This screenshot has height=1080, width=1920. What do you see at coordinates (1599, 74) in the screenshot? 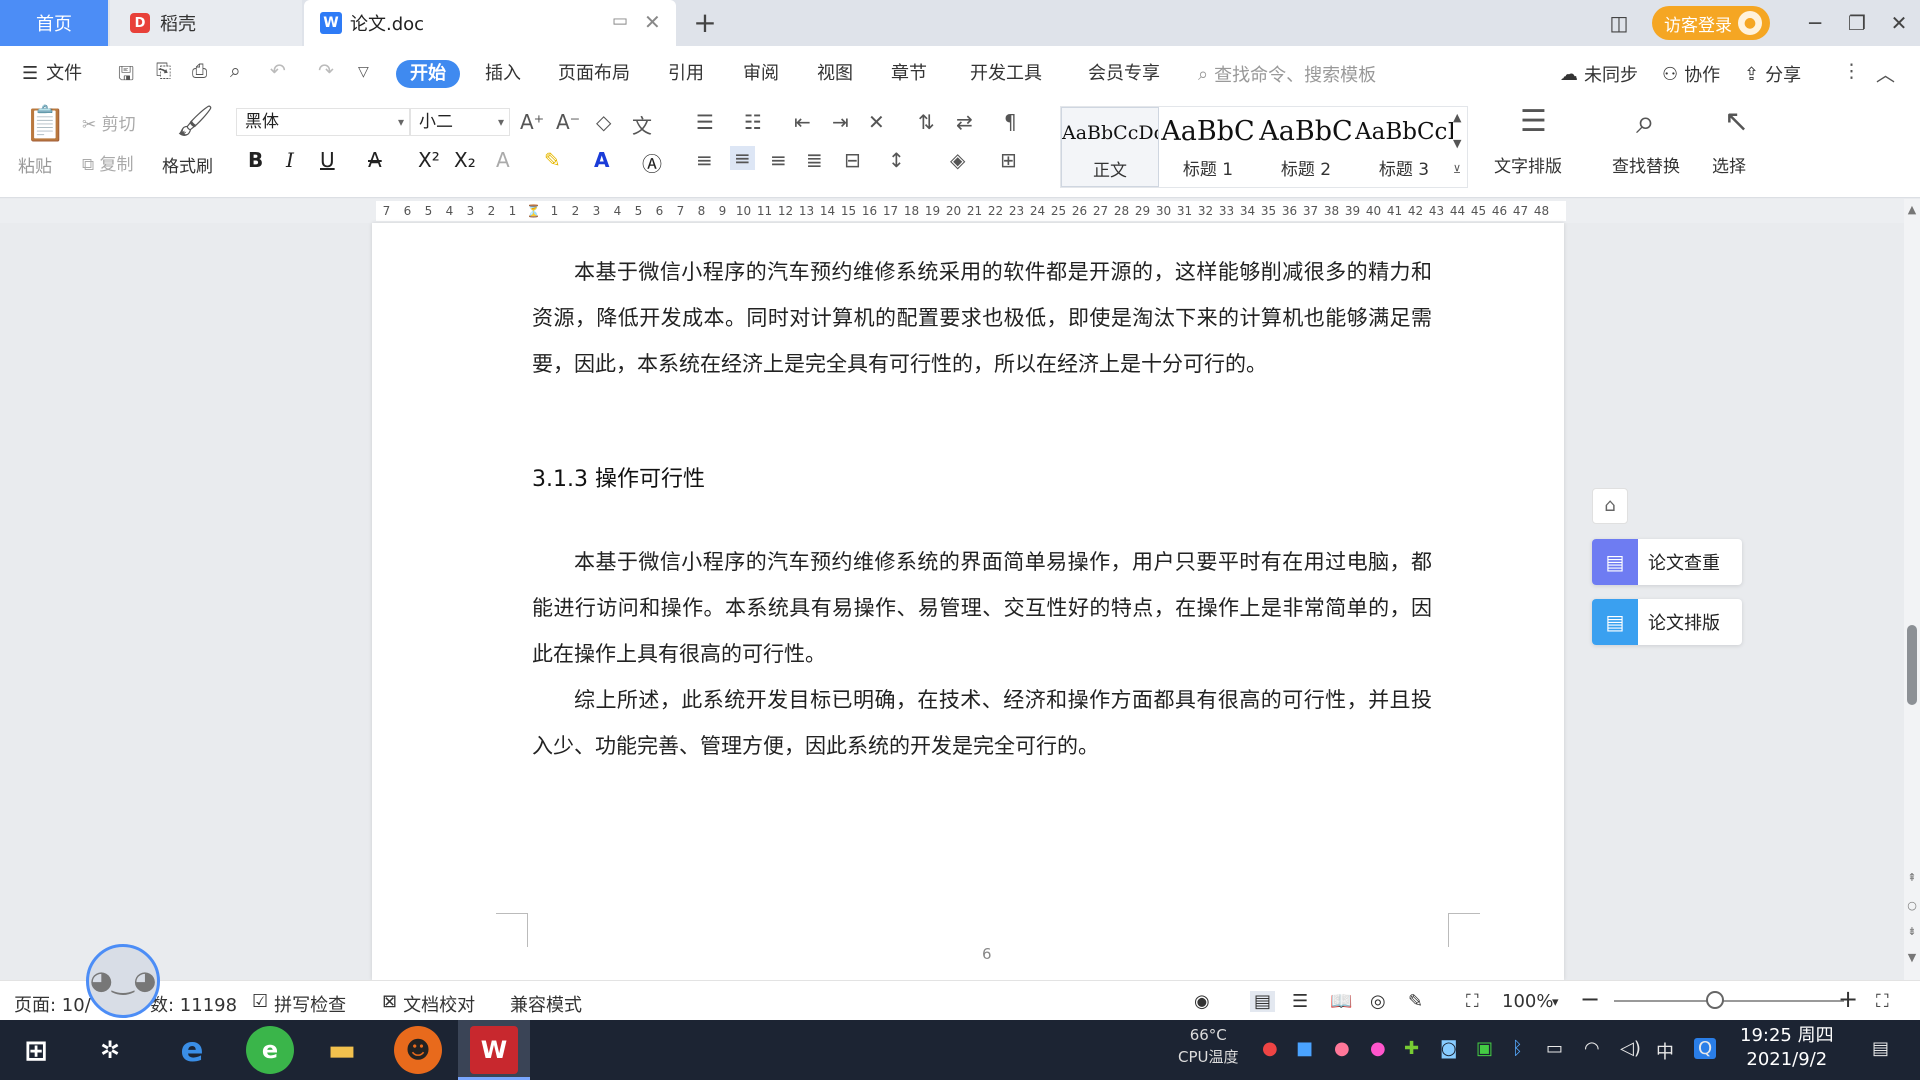
I see `sync-button: ☁ 未同步` at bounding box center [1599, 74].